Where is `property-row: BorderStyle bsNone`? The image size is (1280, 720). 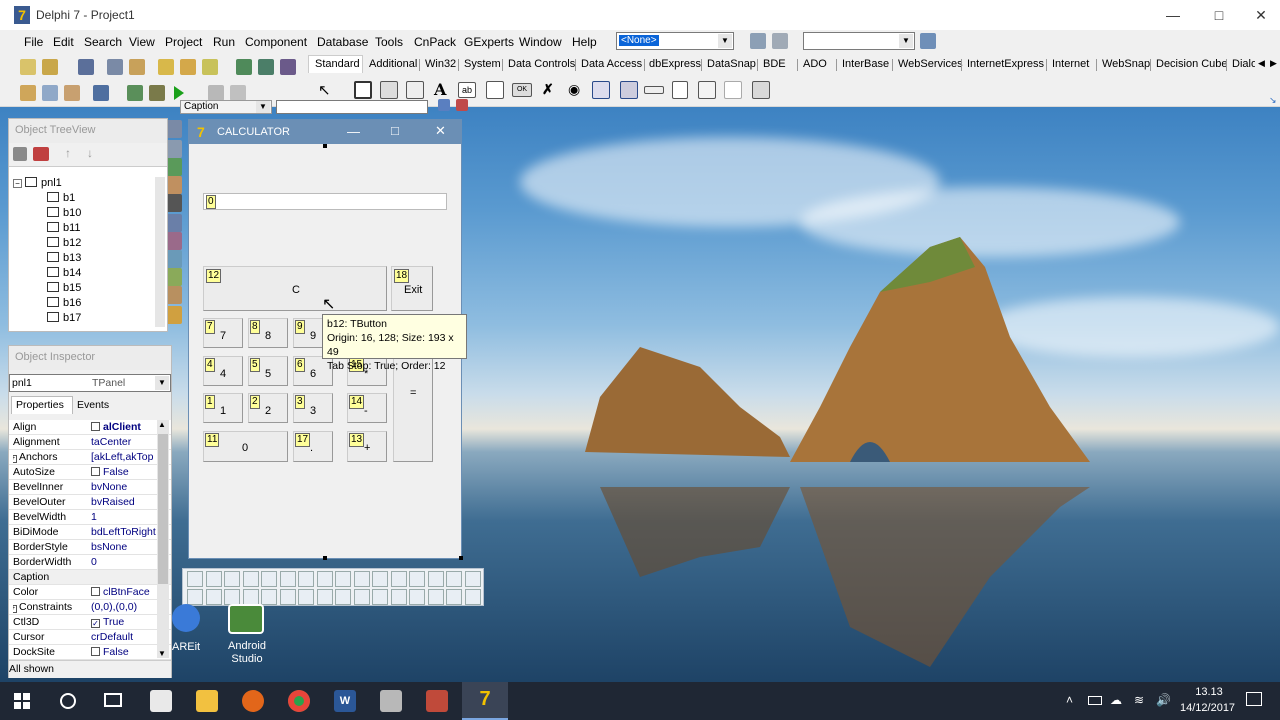
property-row: BorderStyle bsNone is located at coordinates (90, 547).